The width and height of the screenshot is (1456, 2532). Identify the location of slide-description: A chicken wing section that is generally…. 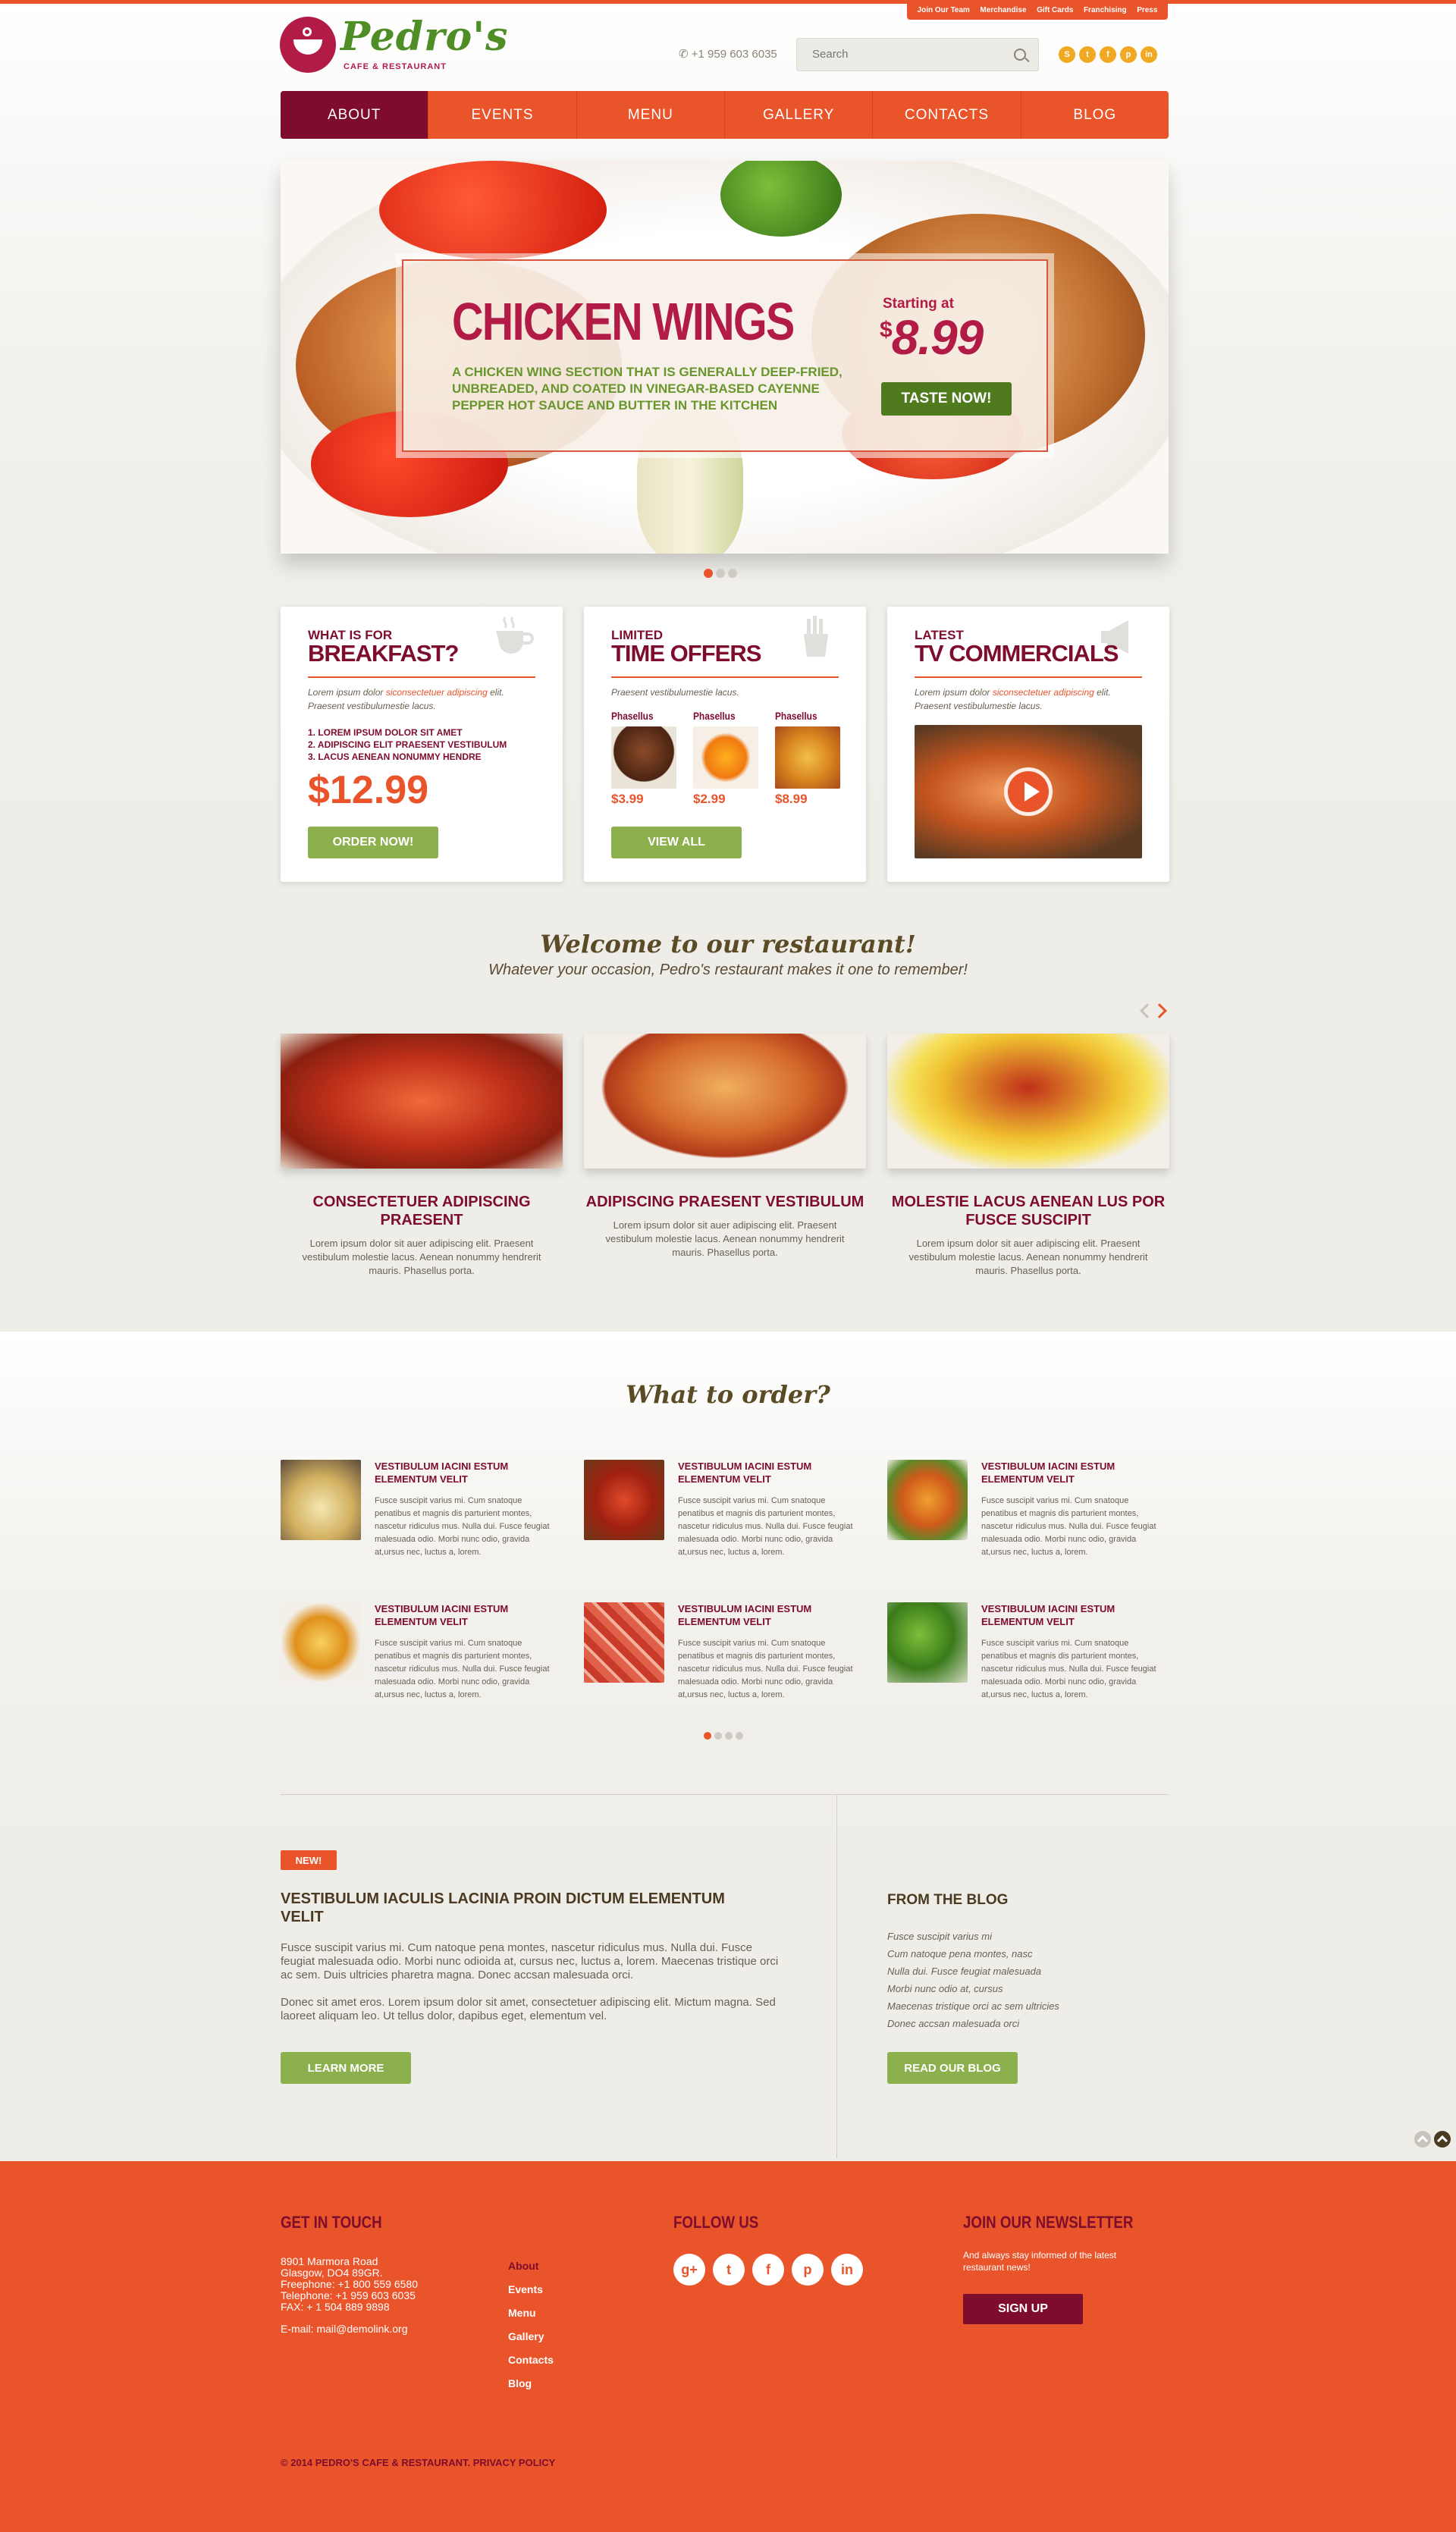
(647, 389).